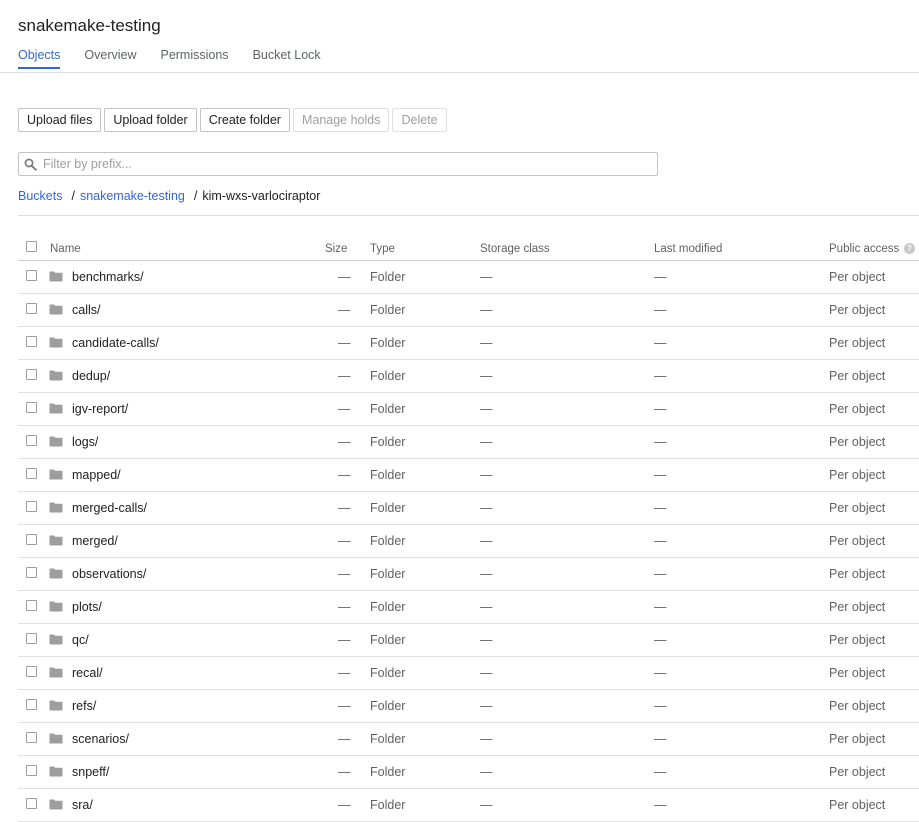 This screenshot has height=822, width=919. I want to click on row-name: igv-report/, so click(100, 409).